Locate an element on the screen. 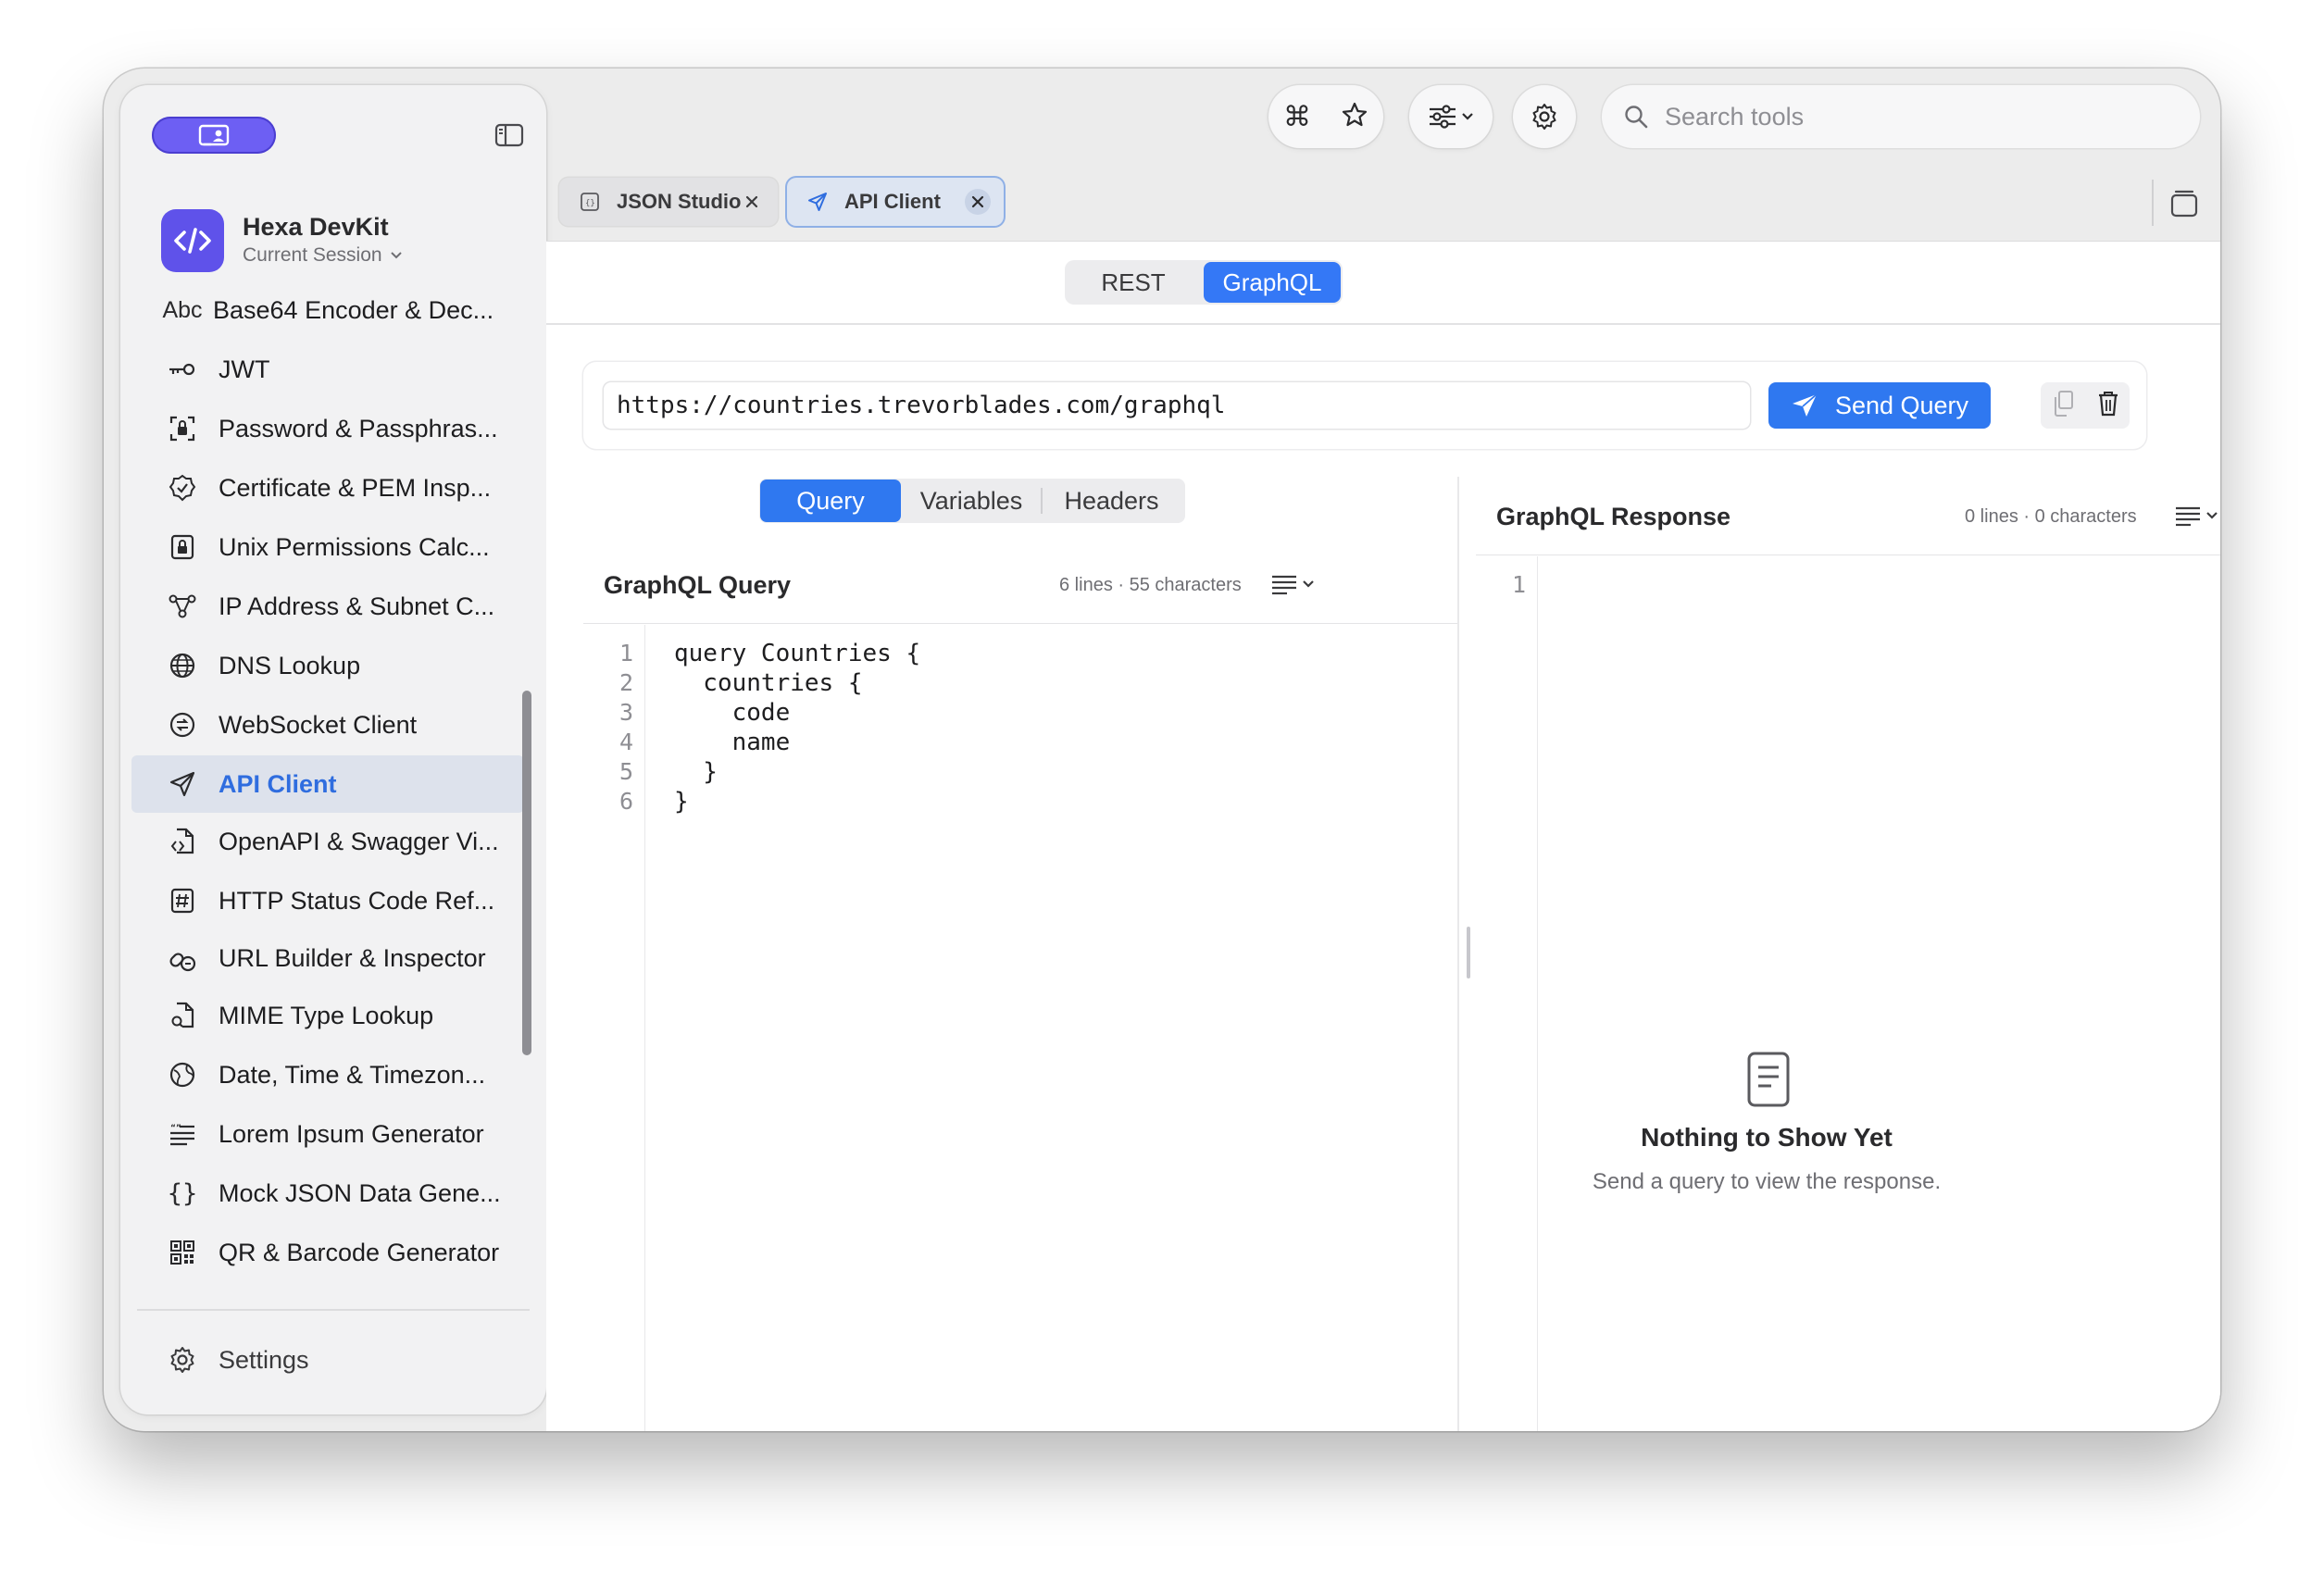  document-code-icon is located at coordinates (182, 841).